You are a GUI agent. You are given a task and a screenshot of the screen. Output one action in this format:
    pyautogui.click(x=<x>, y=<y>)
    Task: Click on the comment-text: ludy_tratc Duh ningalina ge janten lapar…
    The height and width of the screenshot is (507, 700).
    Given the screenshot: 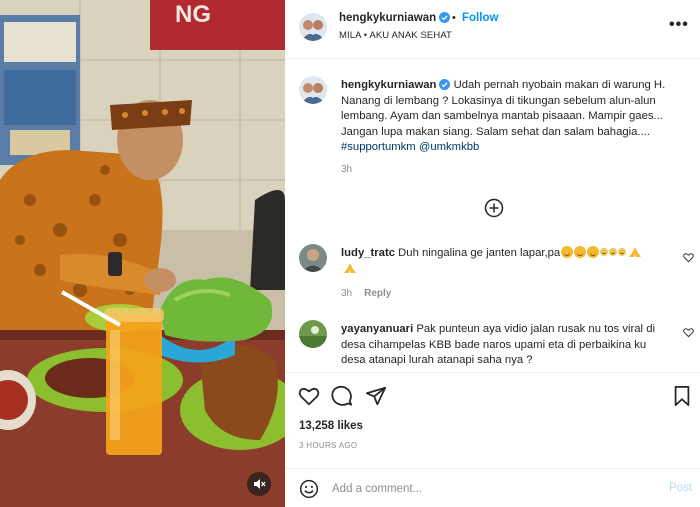 What is the action you would take?
    pyautogui.click(x=501, y=261)
    